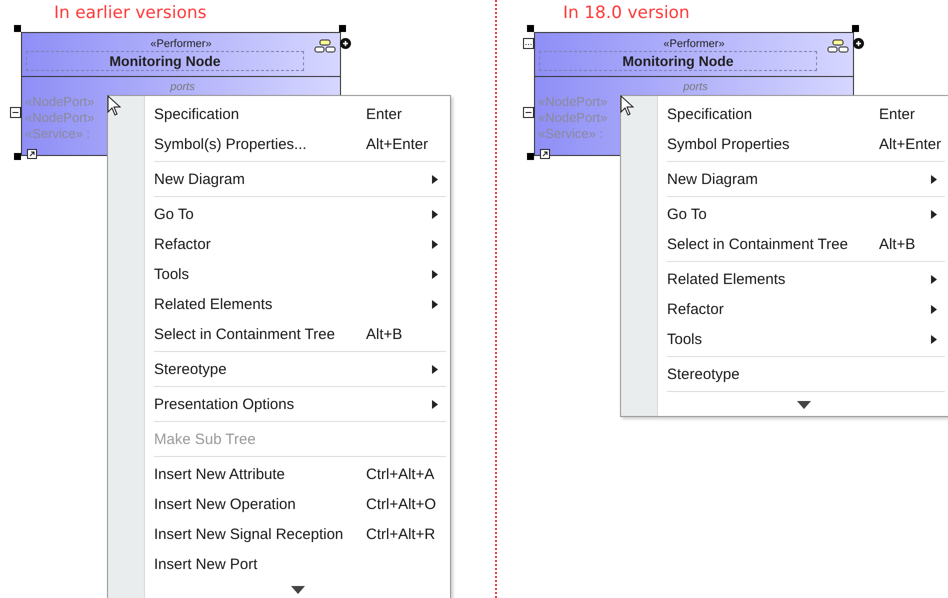 This screenshot has width=948, height=598. I want to click on menu-item: Symbol(s) Properties... Alt+Enter, so click(279, 144).